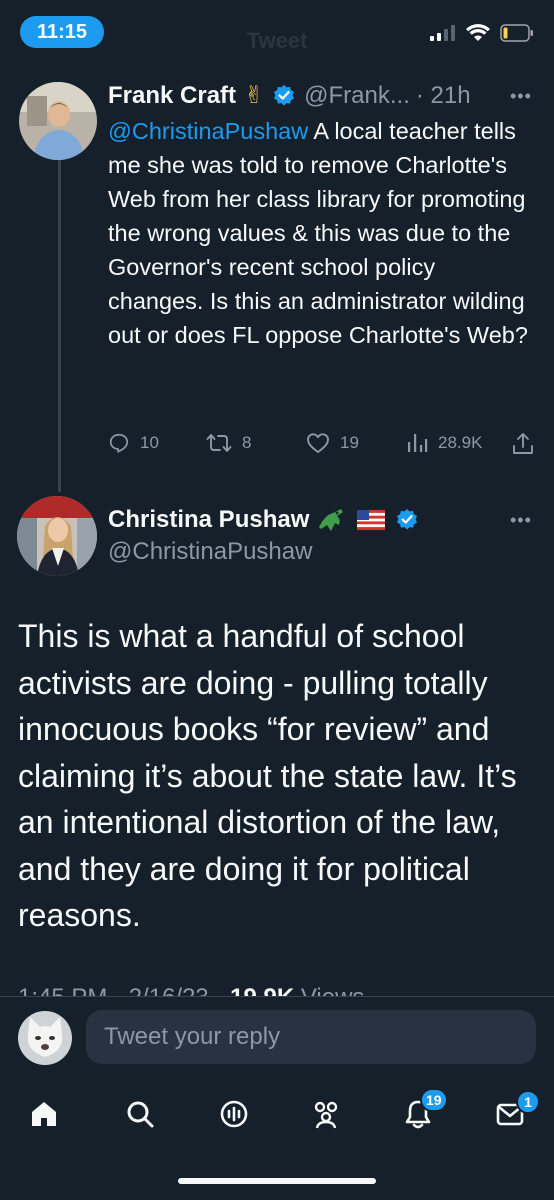  I want to click on home-icon, so click(44, 1114).